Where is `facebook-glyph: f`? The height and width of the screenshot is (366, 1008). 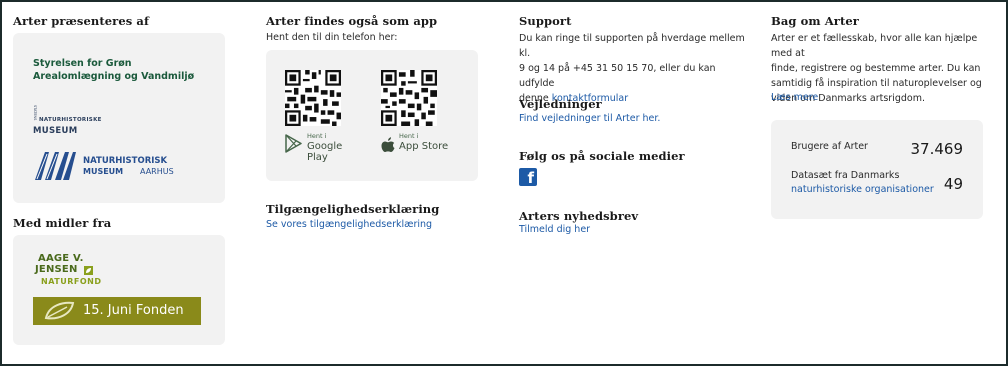
facebook-glyph: f is located at coordinates (530, 178).